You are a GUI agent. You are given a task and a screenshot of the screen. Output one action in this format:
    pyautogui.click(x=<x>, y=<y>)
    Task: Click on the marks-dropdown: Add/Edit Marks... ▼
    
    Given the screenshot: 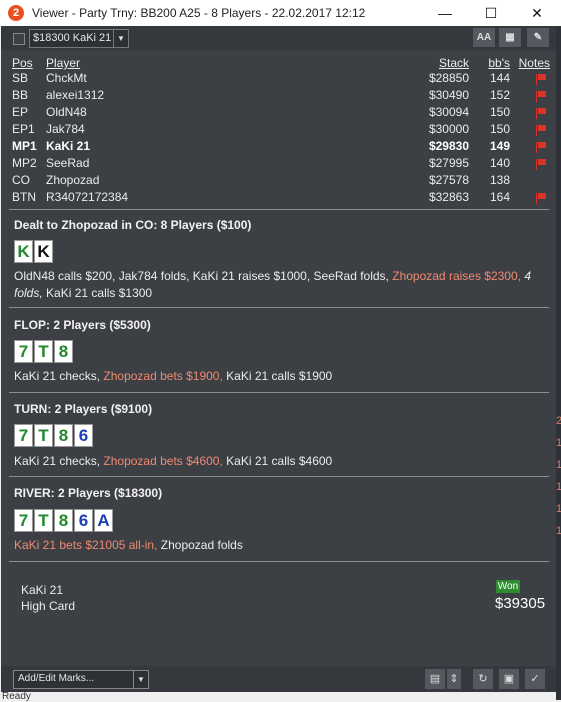 What is the action you would take?
    pyautogui.click(x=81, y=679)
    